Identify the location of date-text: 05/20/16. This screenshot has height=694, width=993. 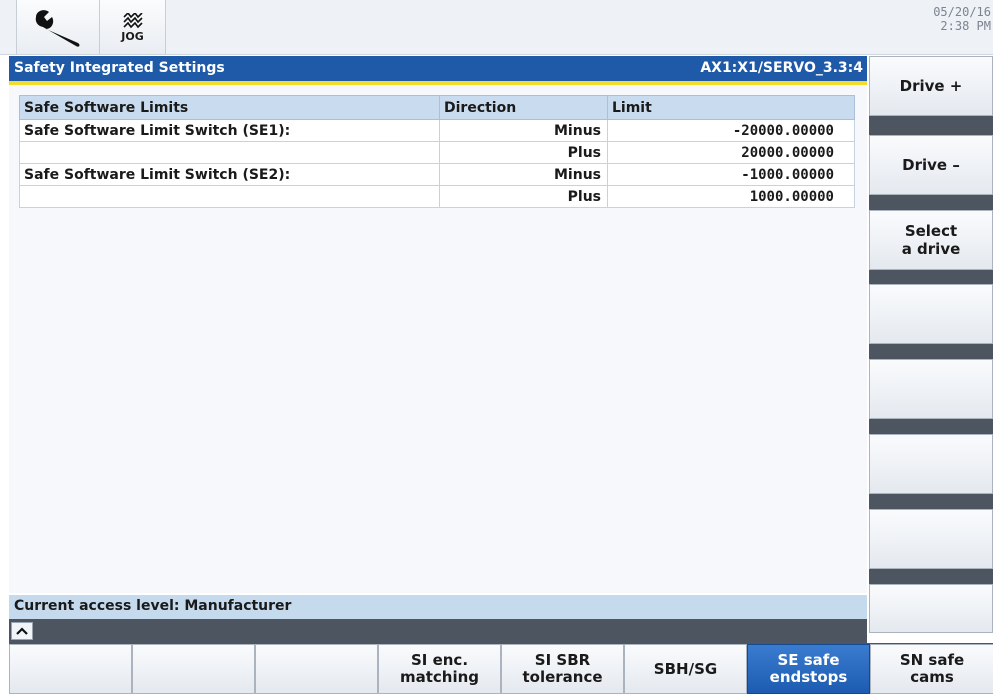
(962, 12).